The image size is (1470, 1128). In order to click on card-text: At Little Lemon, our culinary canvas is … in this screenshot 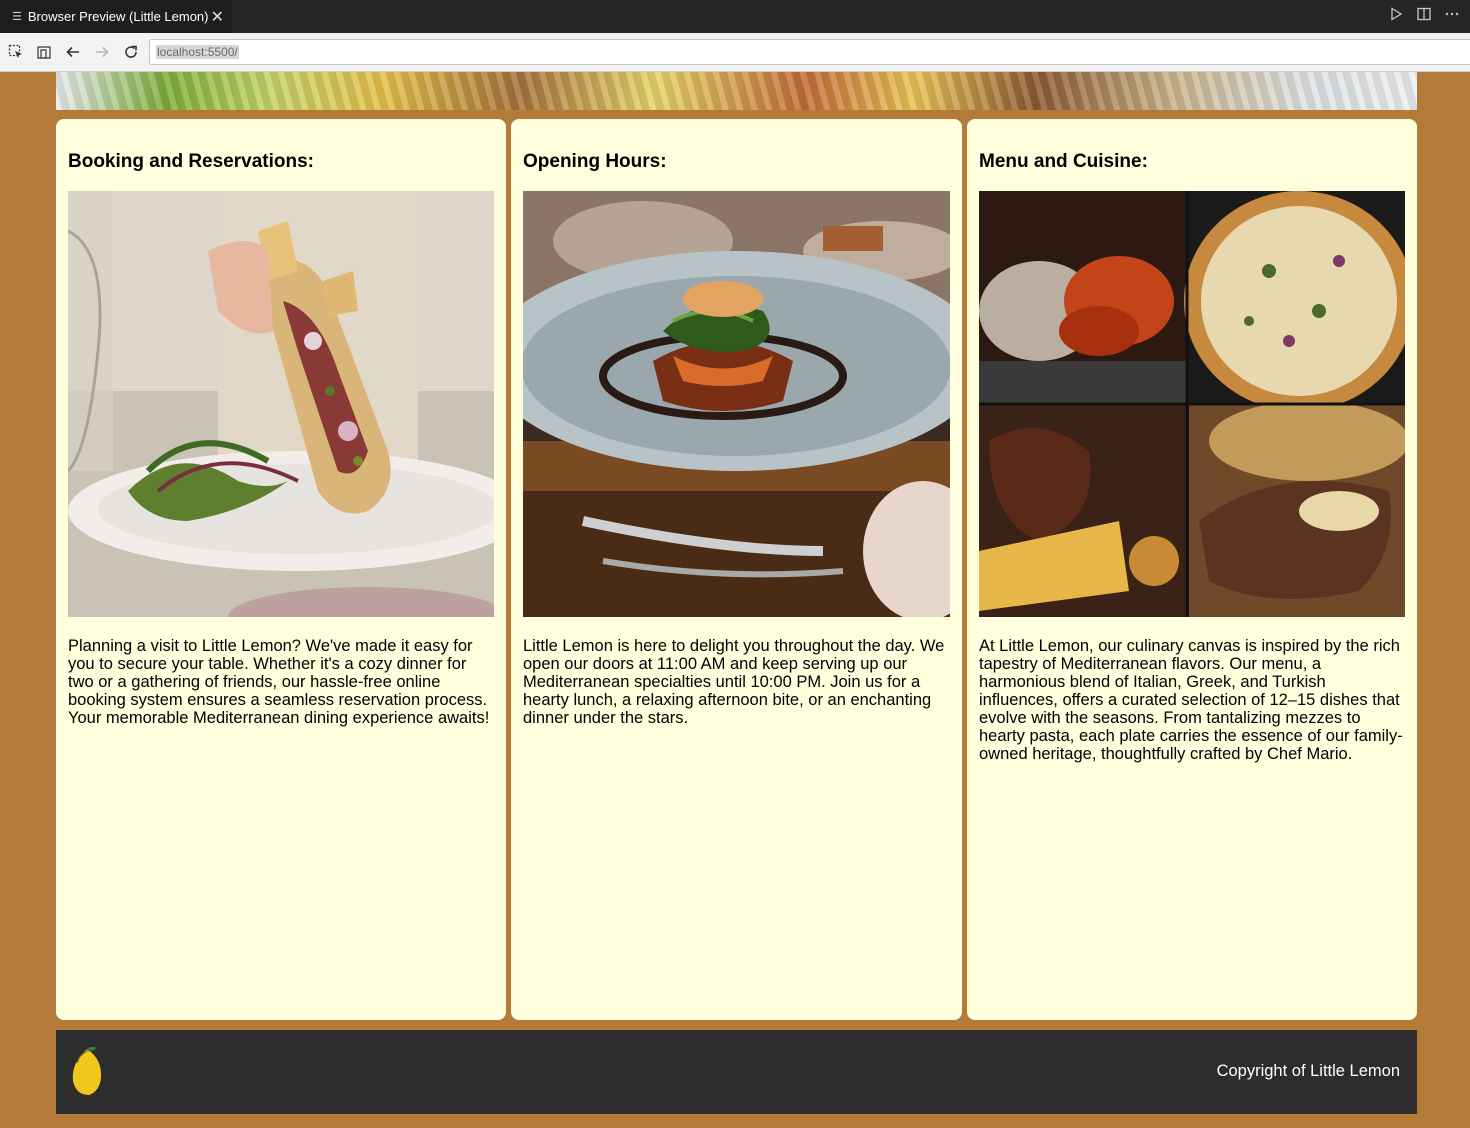, I will do `click(1191, 700)`.